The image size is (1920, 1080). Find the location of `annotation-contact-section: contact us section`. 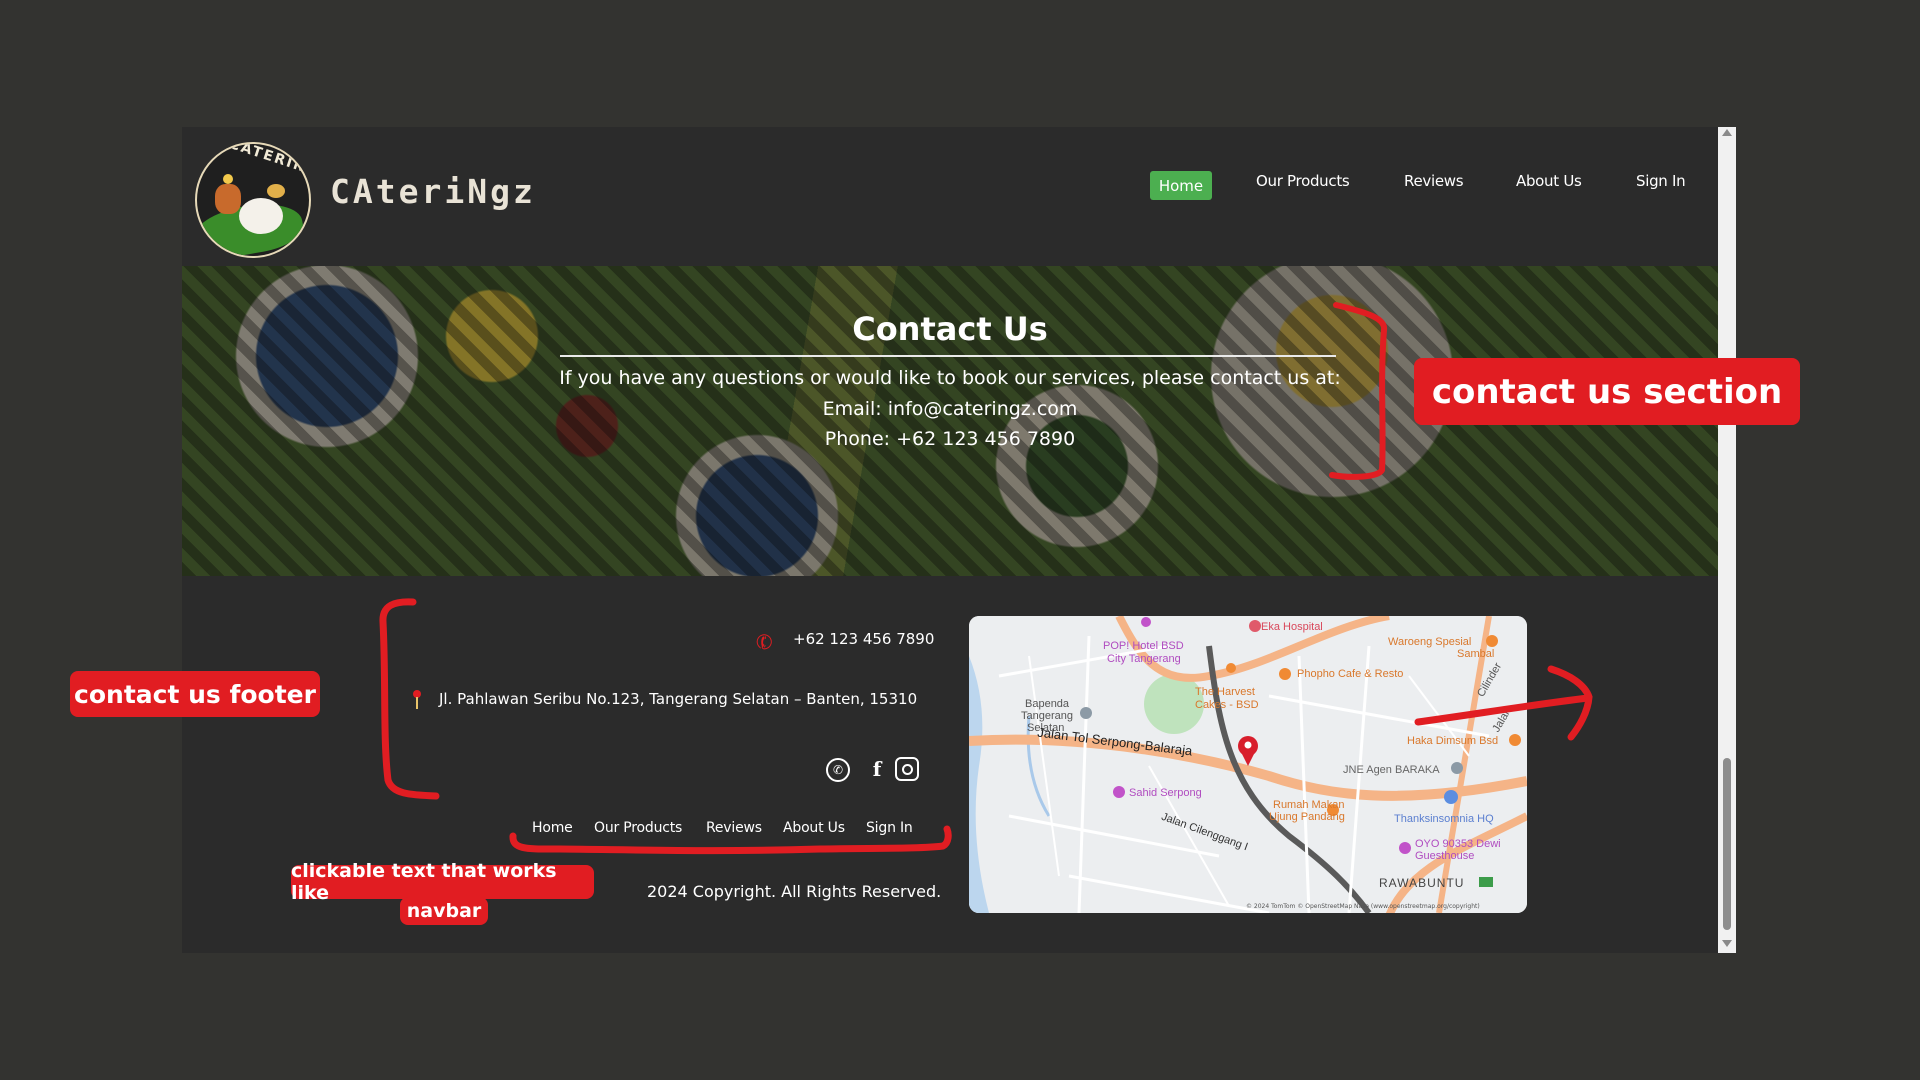

annotation-contact-section: contact us section is located at coordinates (1607, 391).